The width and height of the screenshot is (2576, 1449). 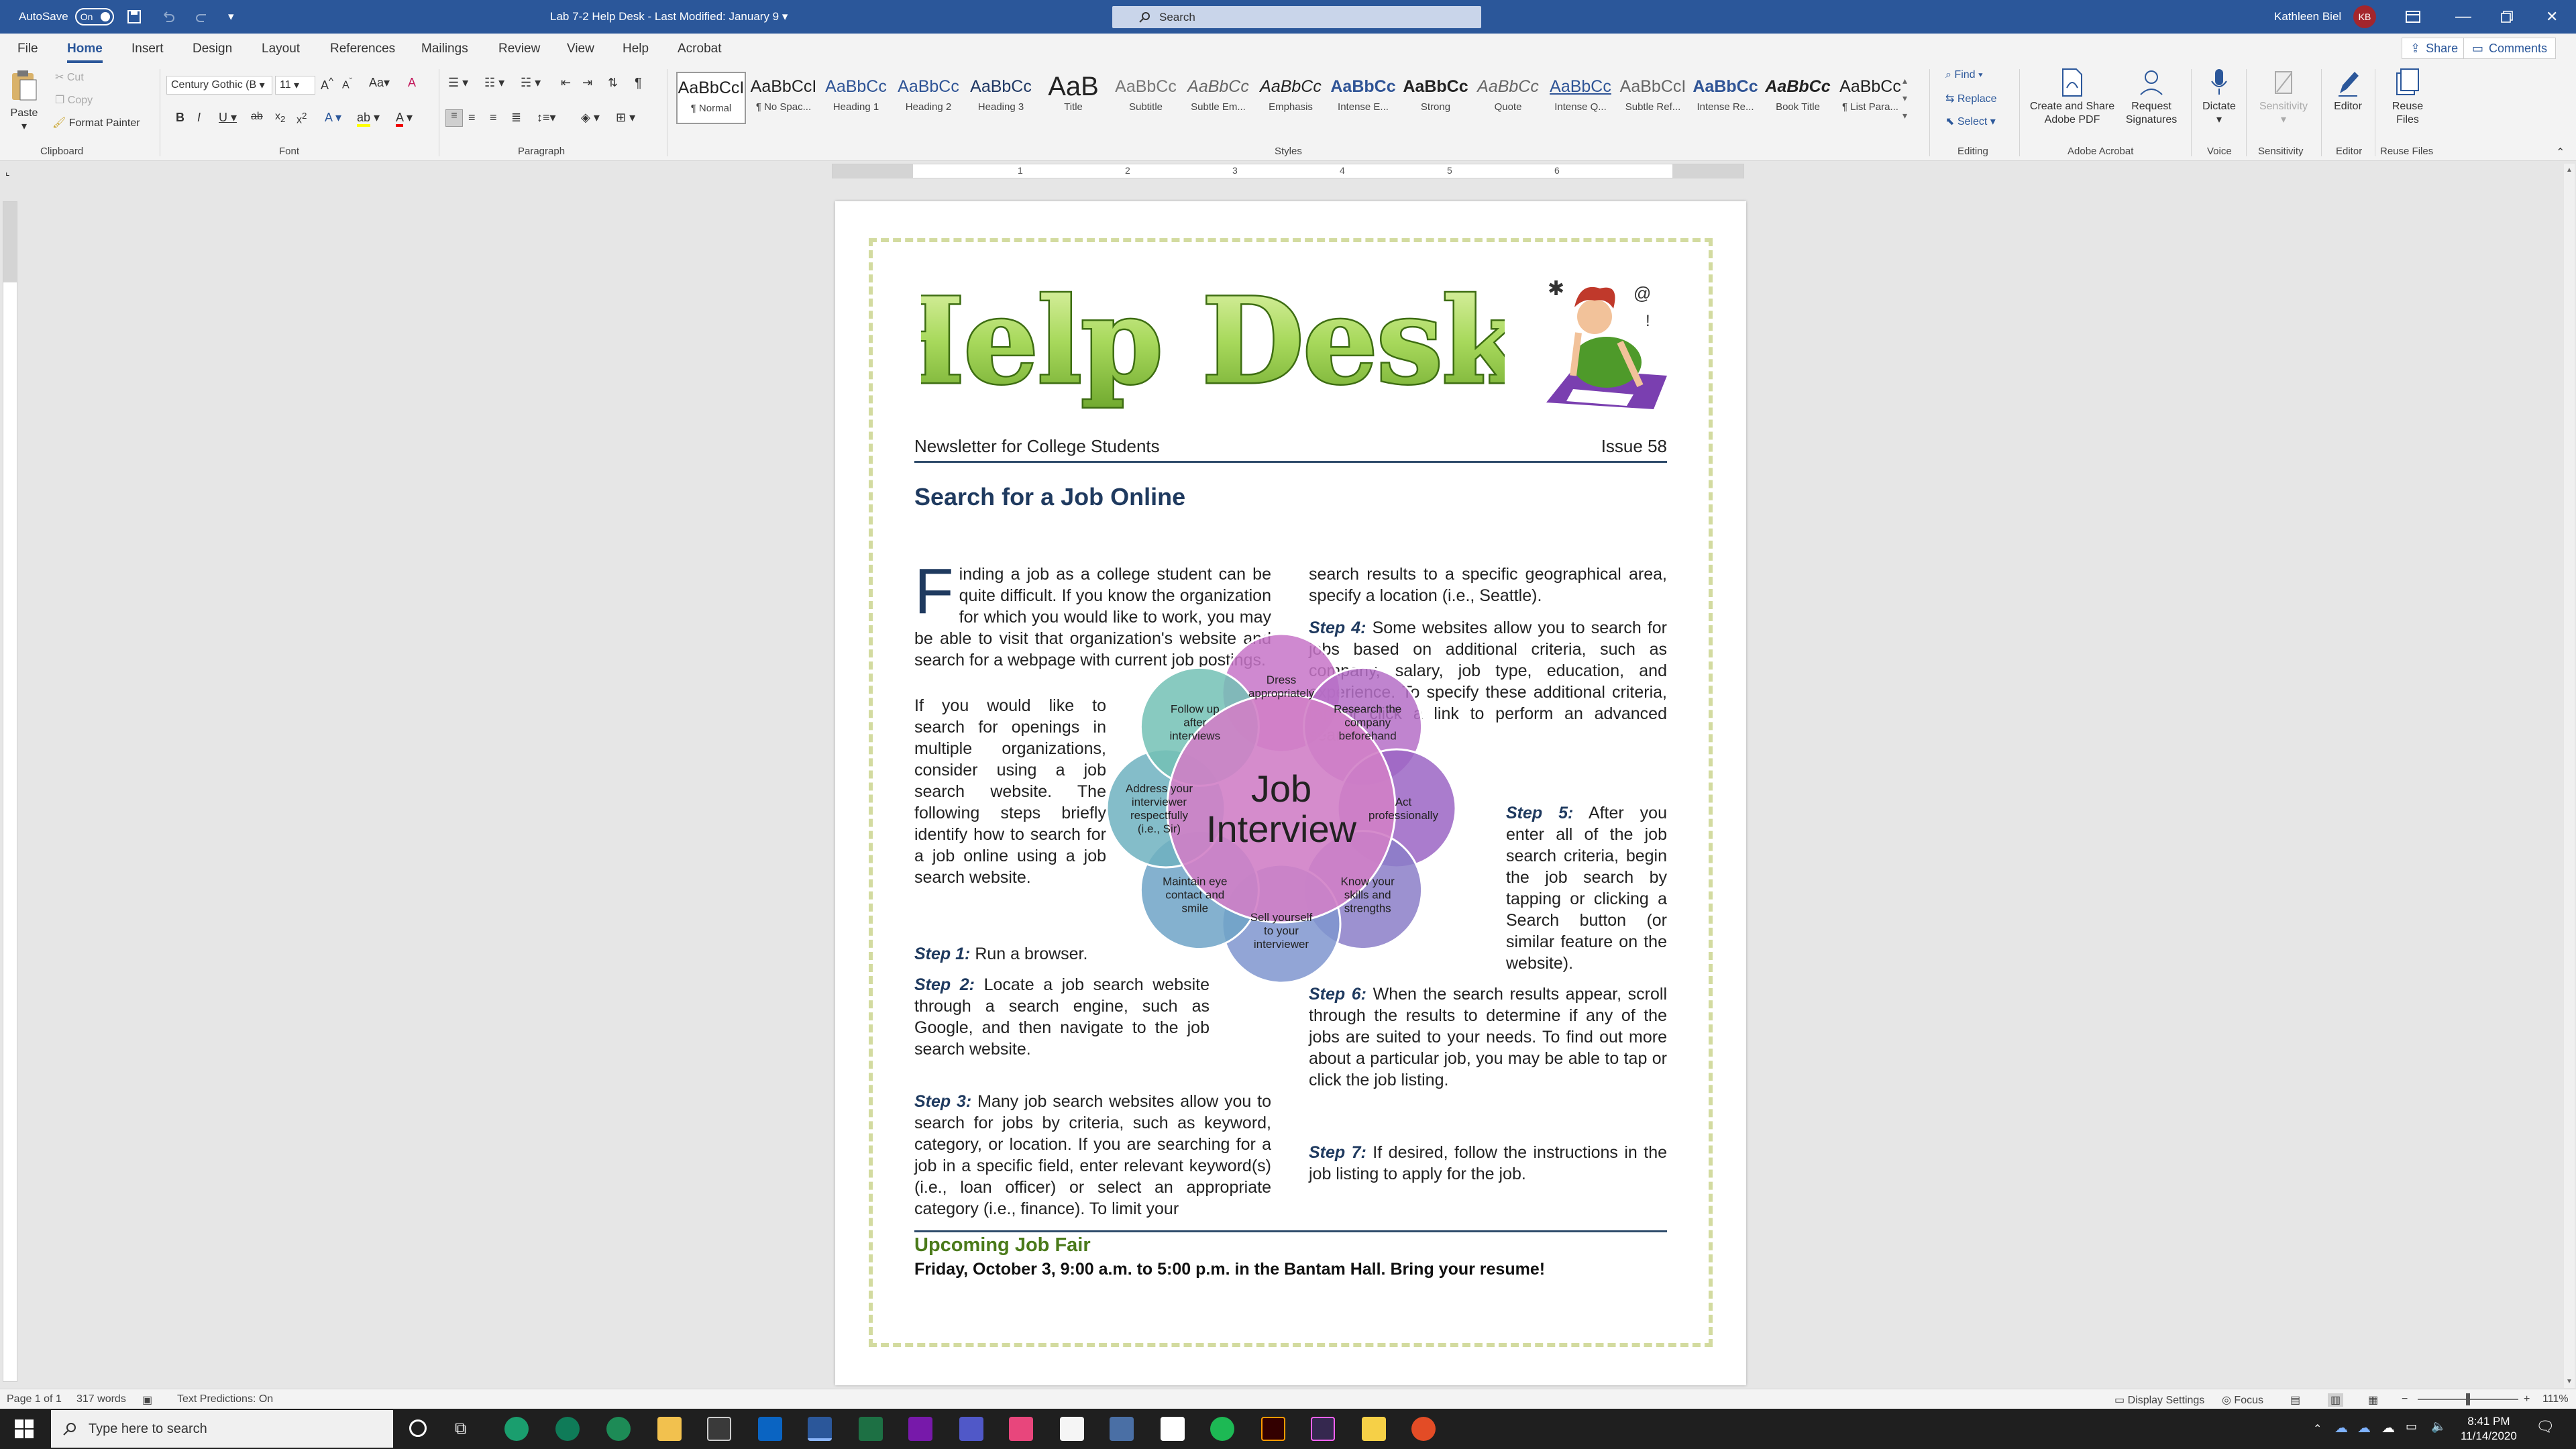 I want to click on cloud-icon: ☁, so click(x=2388, y=1427).